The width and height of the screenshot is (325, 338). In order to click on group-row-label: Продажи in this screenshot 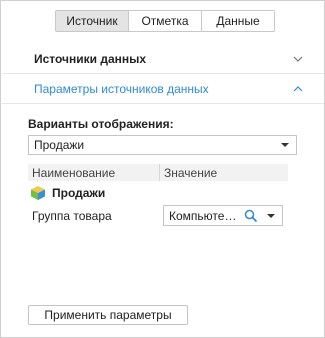, I will do `click(79, 193)`.